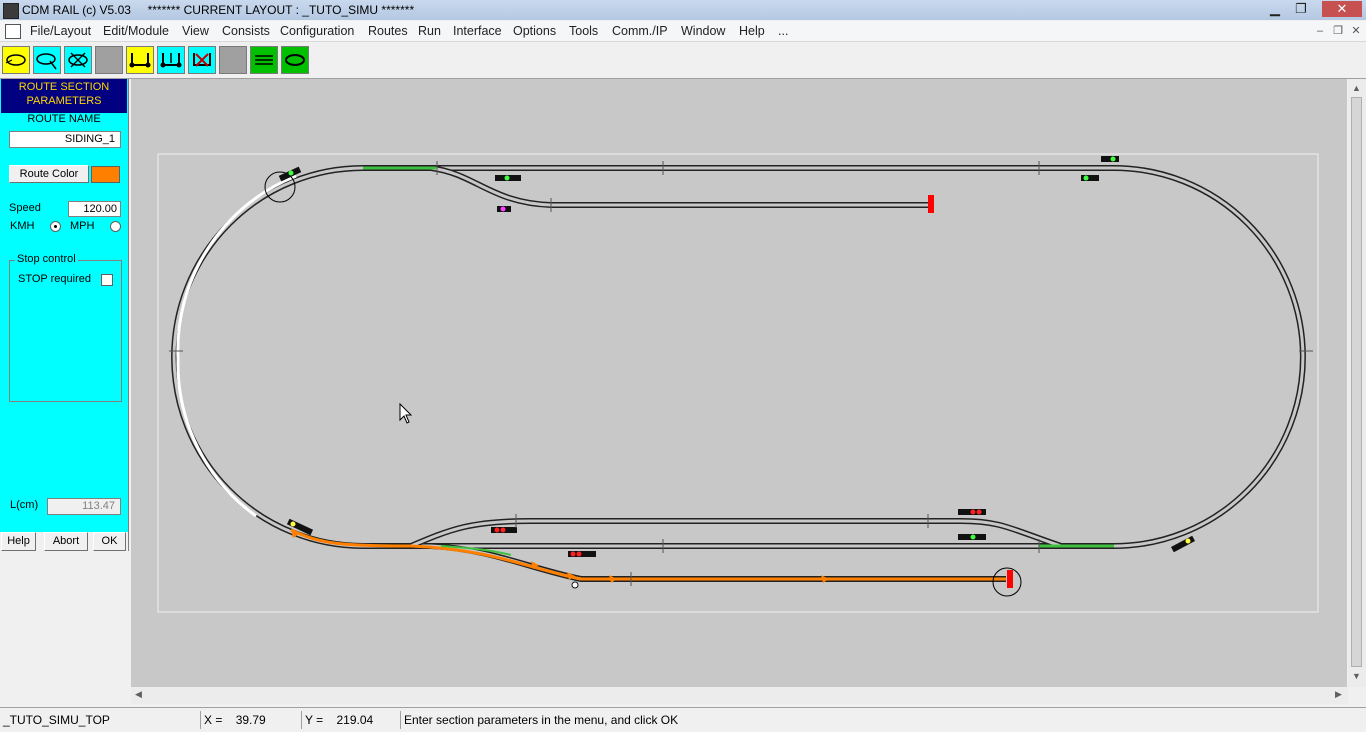  I want to click on vertical-scroll-thumb, so click(1356, 382).